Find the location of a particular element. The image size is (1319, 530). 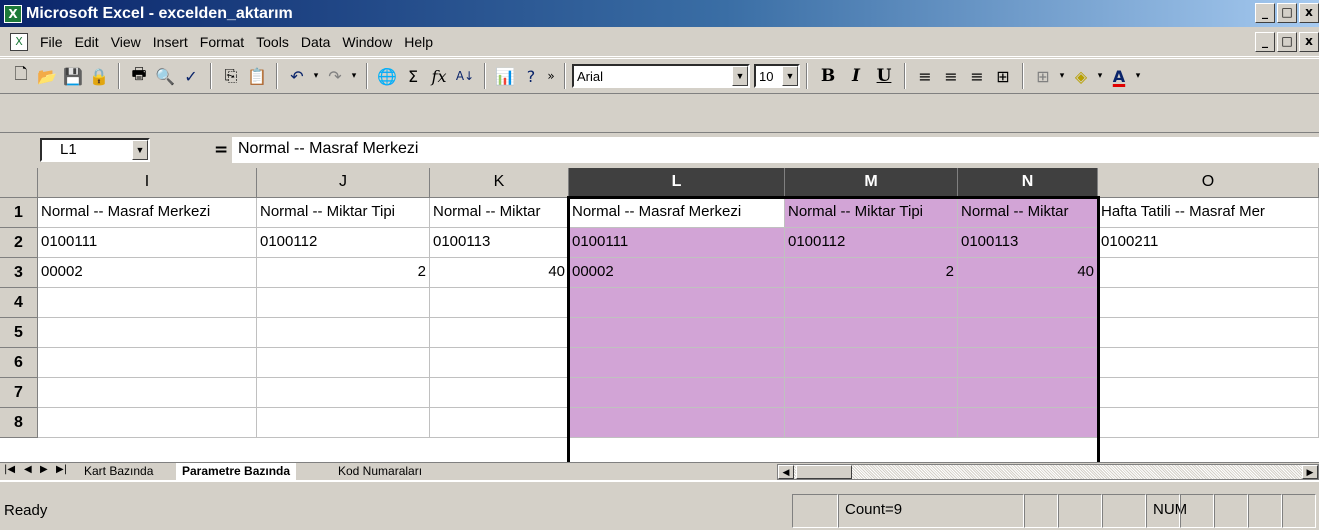

cell-n1: Normal -- Miktar is located at coordinates (1028, 213).